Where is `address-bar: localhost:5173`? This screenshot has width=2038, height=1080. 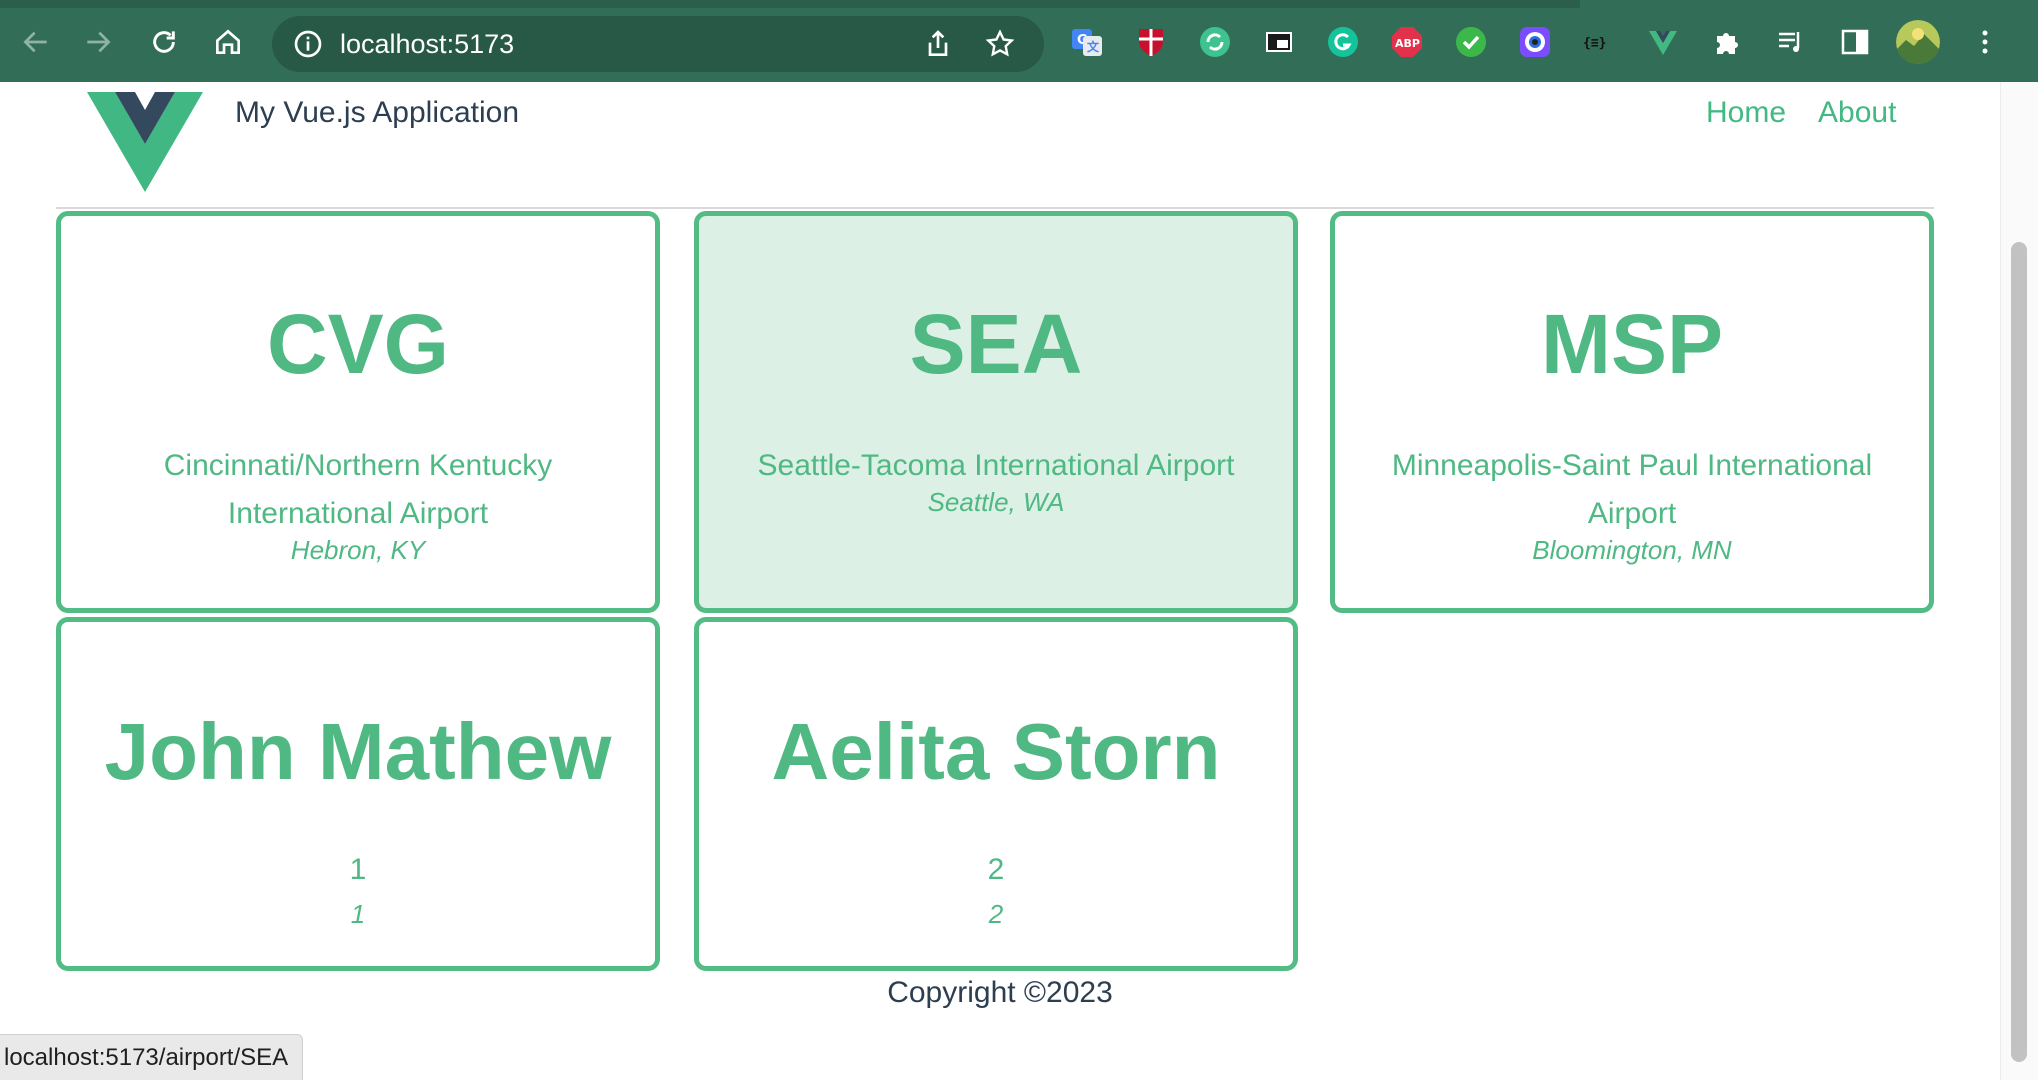 address-bar: localhost:5173 is located at coordinates (658, 44).